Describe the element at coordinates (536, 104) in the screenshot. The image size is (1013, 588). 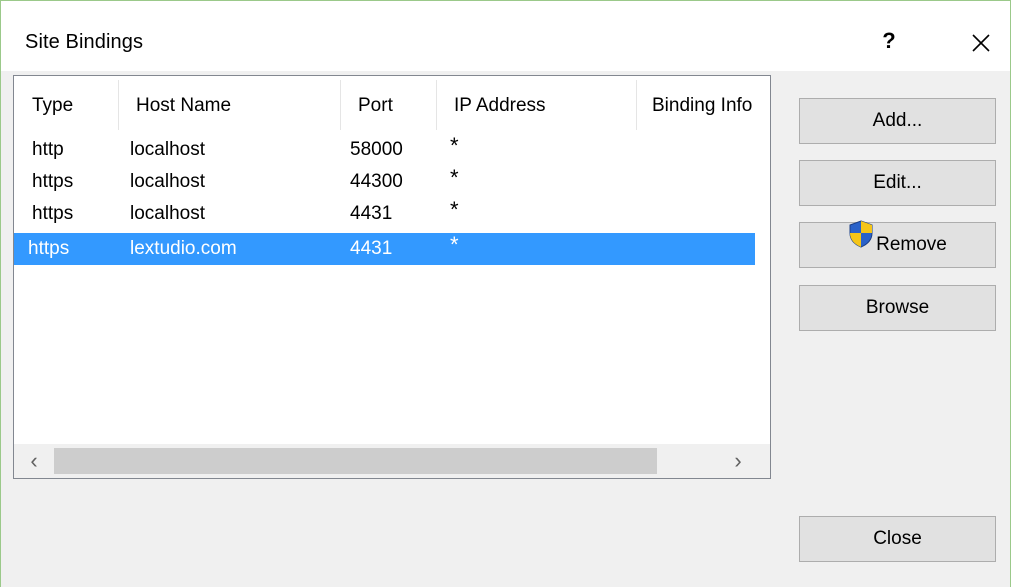
I see `column-header-ip-address: IP Address` at that location.